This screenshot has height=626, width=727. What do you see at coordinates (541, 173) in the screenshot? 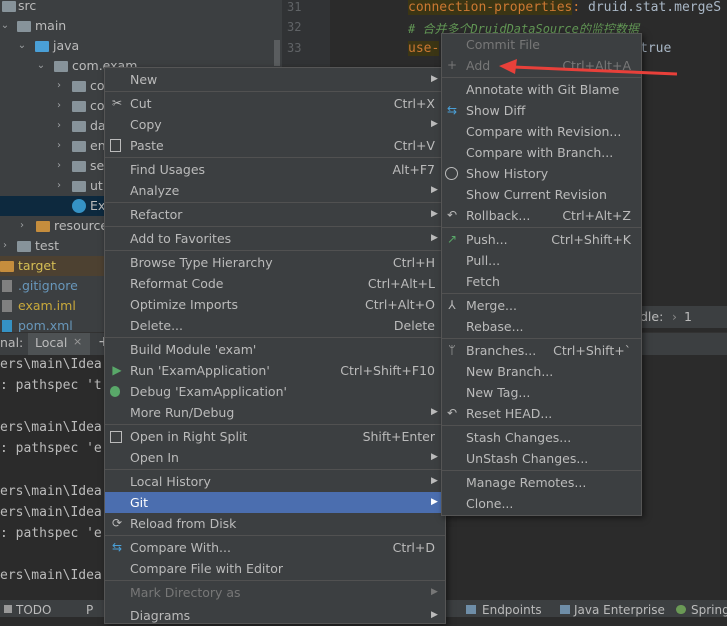
I see `menu-item-show-history: Show History` at bounding box center [541, 173].